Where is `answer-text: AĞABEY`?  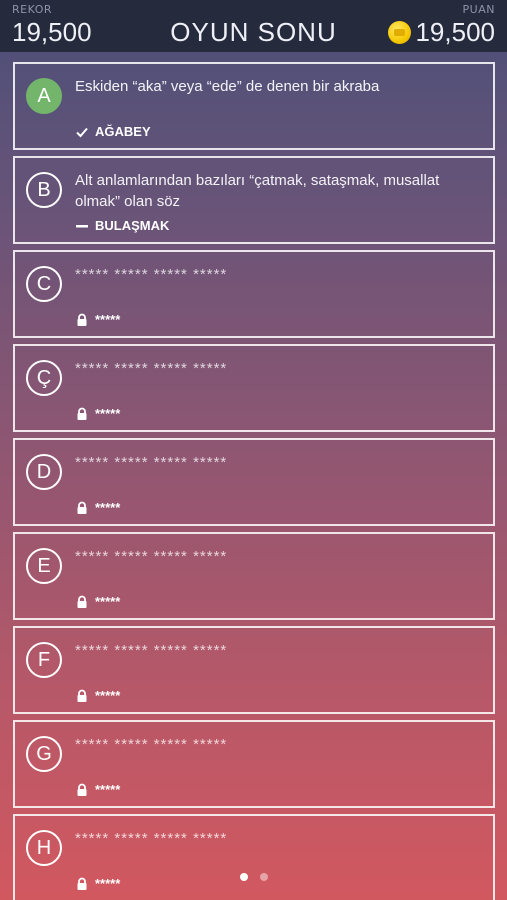 answer-text: AĞABEY is located at coordinates (123, 131).